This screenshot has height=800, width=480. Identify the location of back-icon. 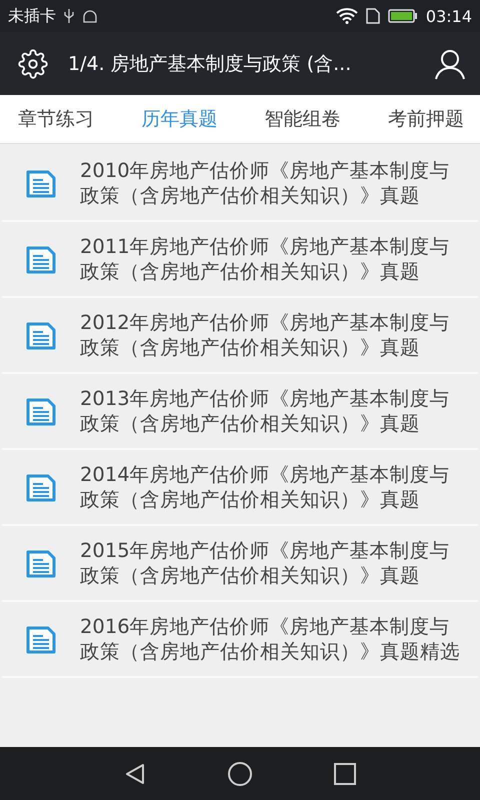
(135, 774).